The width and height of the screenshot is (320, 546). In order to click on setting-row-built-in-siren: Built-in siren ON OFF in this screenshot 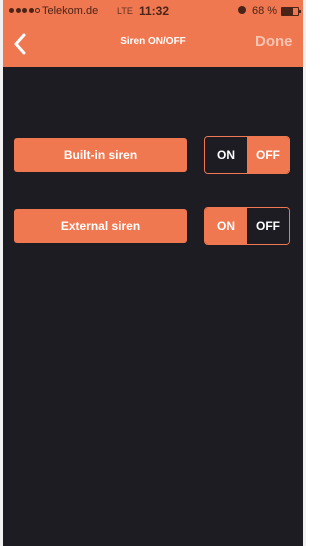, I will do `click(153, 156)`.